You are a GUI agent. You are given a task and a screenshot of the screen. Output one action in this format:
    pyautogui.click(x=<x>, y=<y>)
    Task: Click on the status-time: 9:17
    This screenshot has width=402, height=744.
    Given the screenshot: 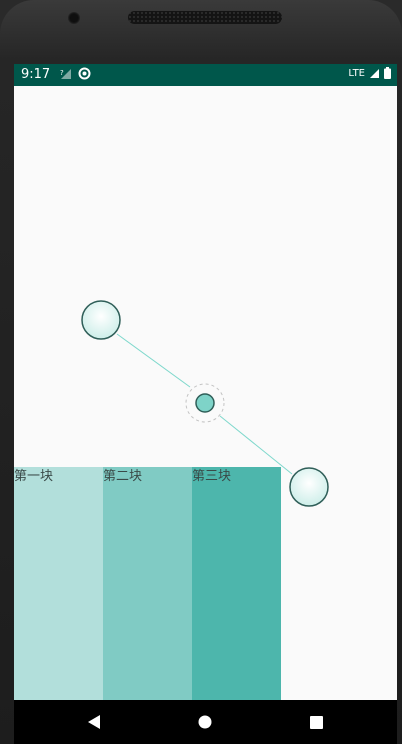 What is the action you would take?
    pyautogui.click(x=36, y=74)
    